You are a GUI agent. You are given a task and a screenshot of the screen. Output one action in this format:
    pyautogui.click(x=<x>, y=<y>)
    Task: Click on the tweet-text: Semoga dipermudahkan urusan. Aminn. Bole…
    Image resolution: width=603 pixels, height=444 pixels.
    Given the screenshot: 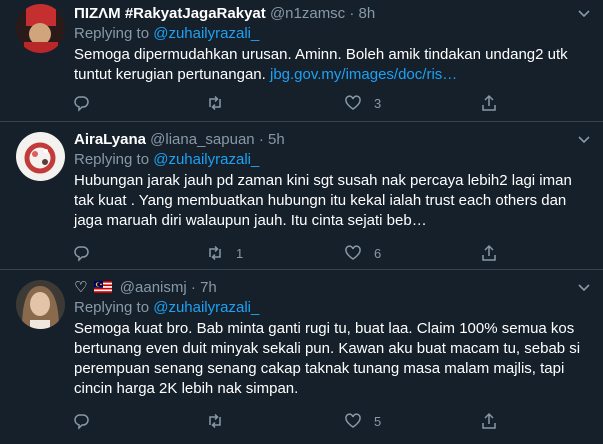 What is the action you would take?
    pyautogui.click(x=333, y=65)
    